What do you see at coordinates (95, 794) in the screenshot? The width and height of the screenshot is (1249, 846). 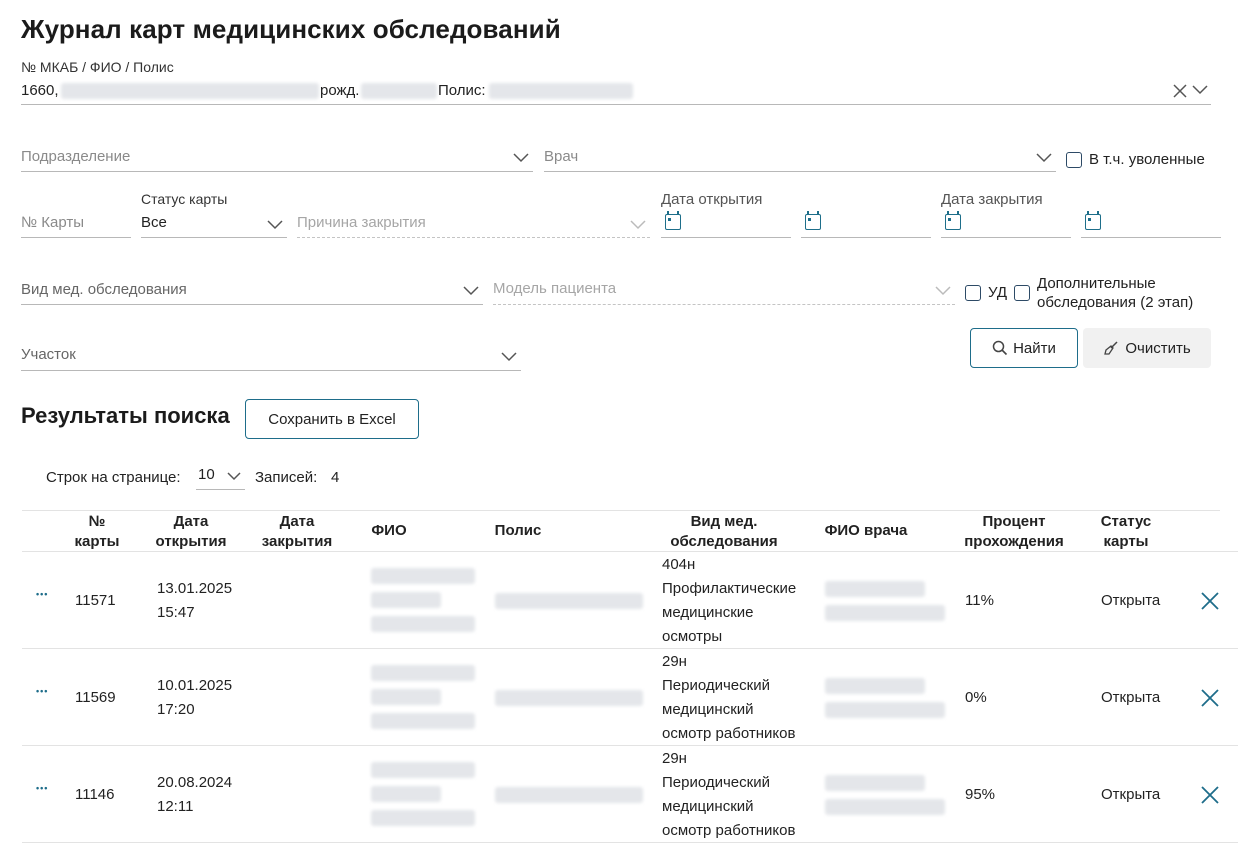 I see `card-number-cell: 11146` at bounding box center [95, 794].